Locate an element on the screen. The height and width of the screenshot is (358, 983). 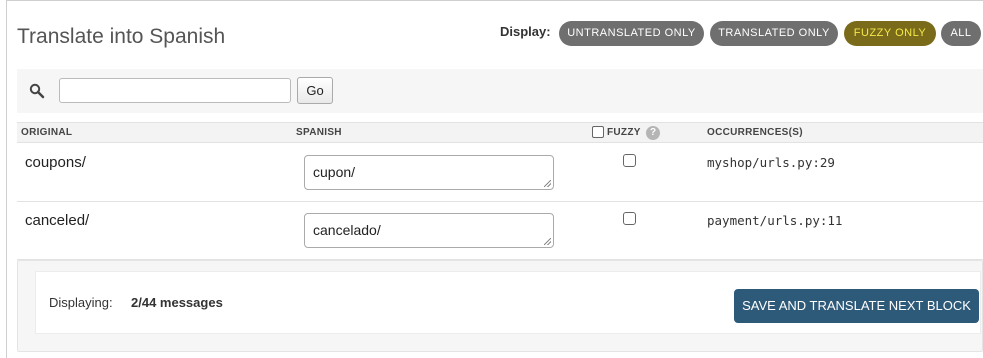
filter-translated-only: TRANSLATED ONLY is located at coordinates (774, 33).